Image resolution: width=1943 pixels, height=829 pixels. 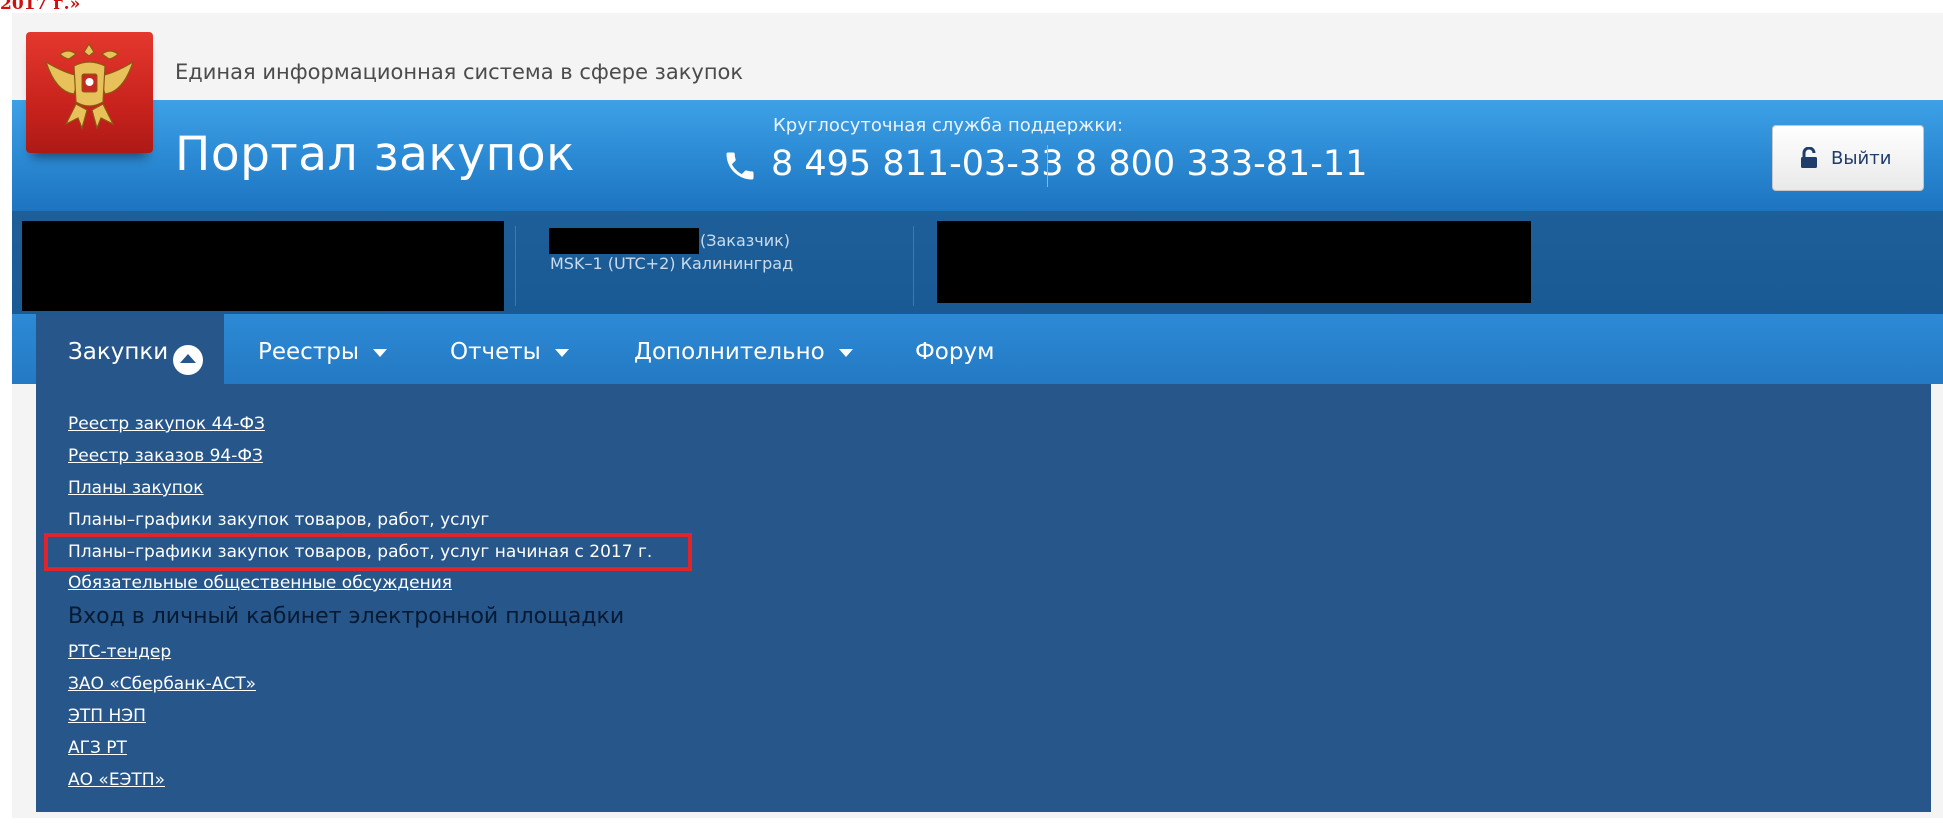 I want to click on lock-icon, so click(x=1809, y=157).